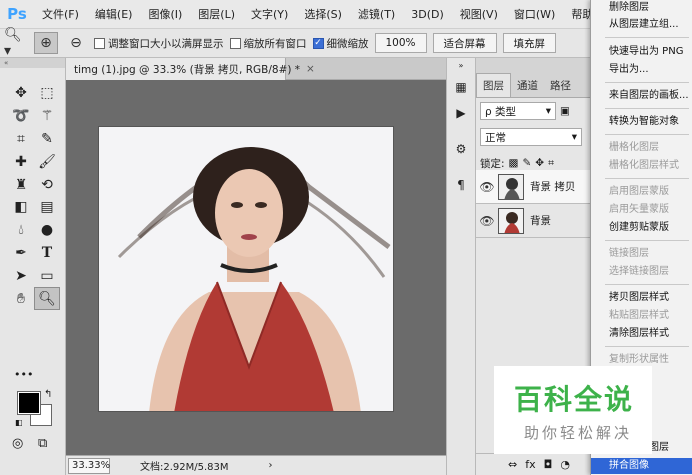 The width and height of the screenshot is (692, 475). Describe the element at coordinates (461, 113) in the screenshot. I see `actions-panel-icon: ▶` at that location.